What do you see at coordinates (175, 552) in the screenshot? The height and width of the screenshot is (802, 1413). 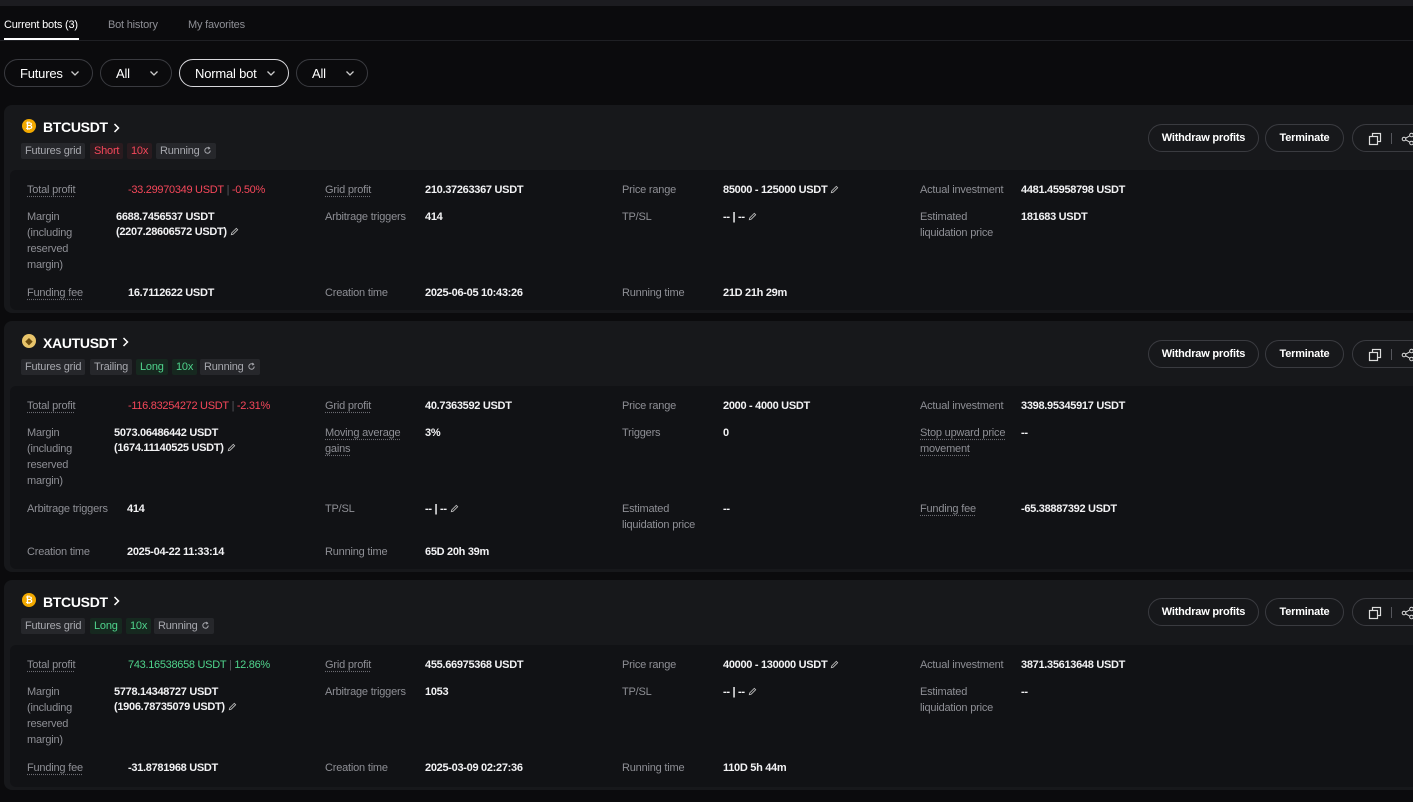 I see `creation-time-value: 2025-04-22 11:33:14` at bounding box center [175, 552].